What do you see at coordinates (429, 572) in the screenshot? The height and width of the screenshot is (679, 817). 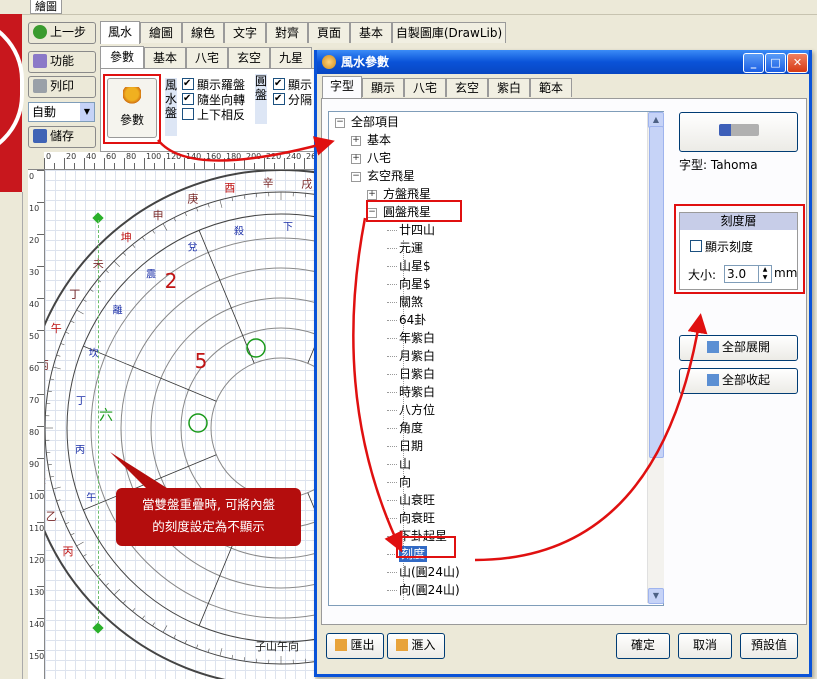 I see `tree-node: 山(圓24山)` at bounding box center [429, 572].